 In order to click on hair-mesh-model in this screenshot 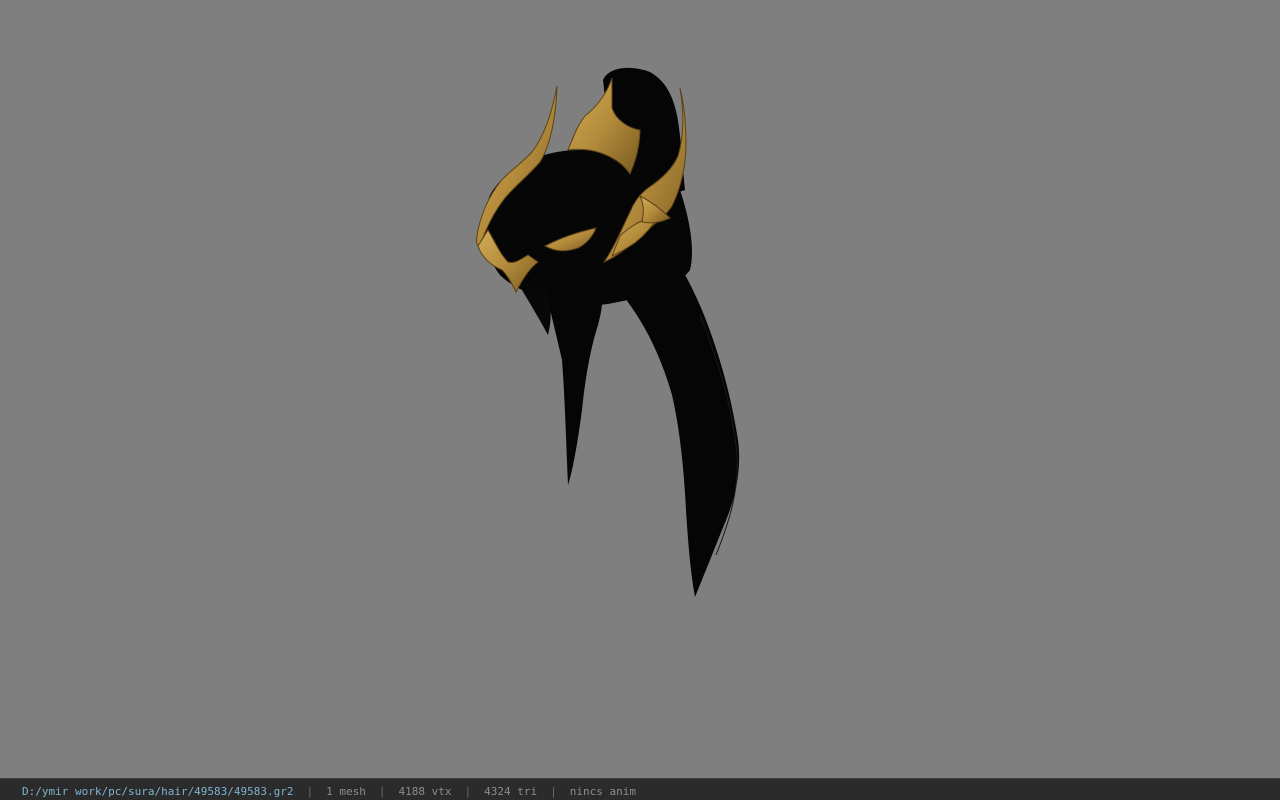, I will do `click(608, 332)`.